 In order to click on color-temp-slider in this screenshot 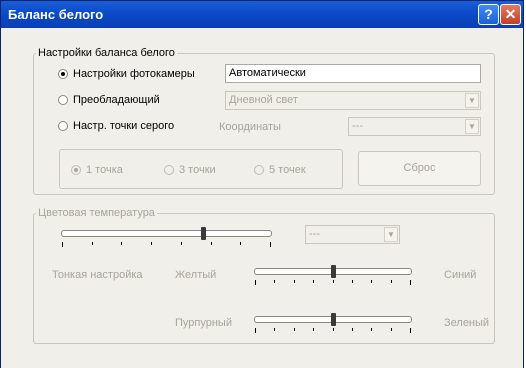, I will do `click(166, 239)`.